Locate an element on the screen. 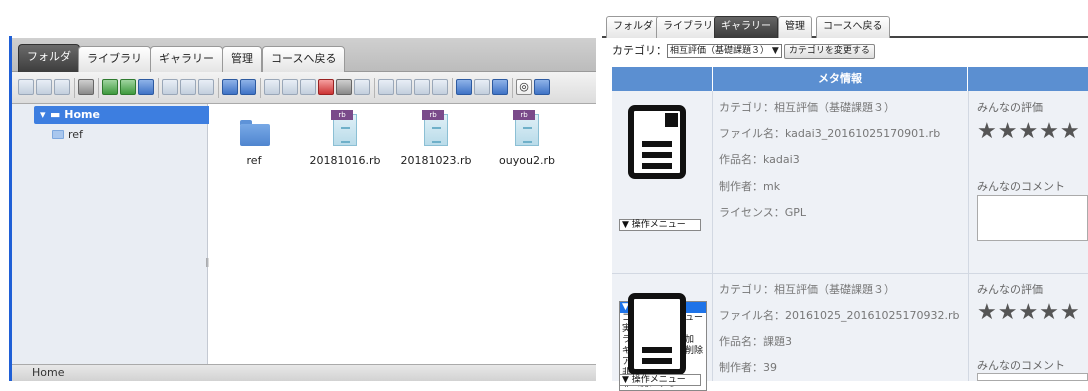  save-icon is located at coordinates (146, 87).